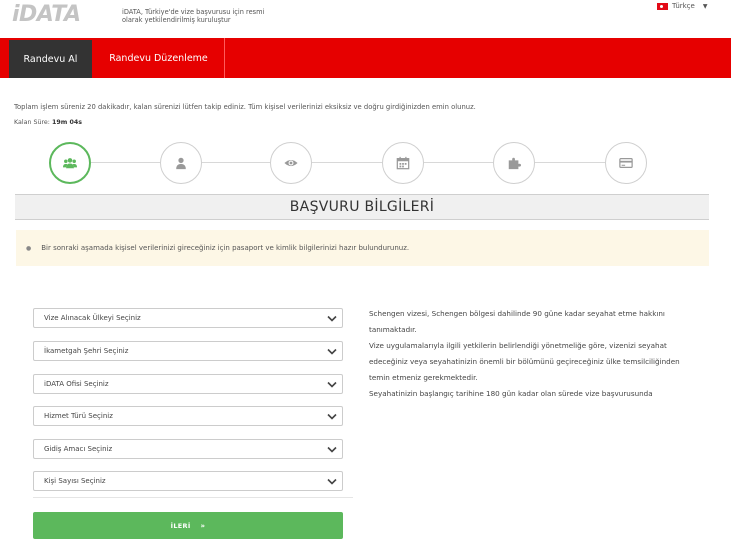 The image size is (731, 545). Describe the element at coordinates (662, 6) in the screenshot. I see `turkey-flag-icon` at that location.